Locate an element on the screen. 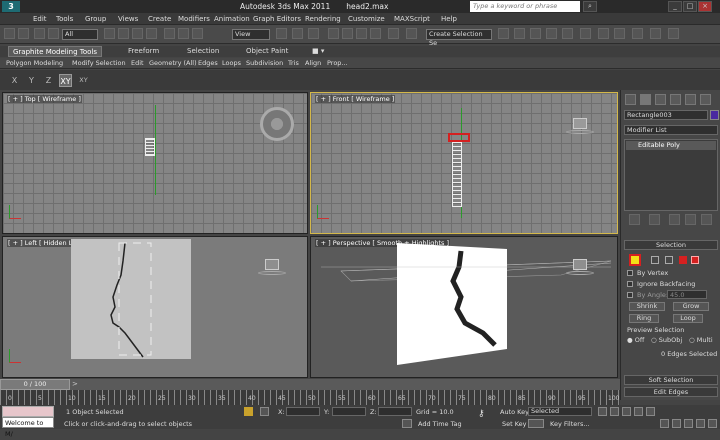 The width and height of the screenshot is (720, 440). viewport-left: [ + ] Left [ Hidden Line ] is located at coordinates (155, 307).